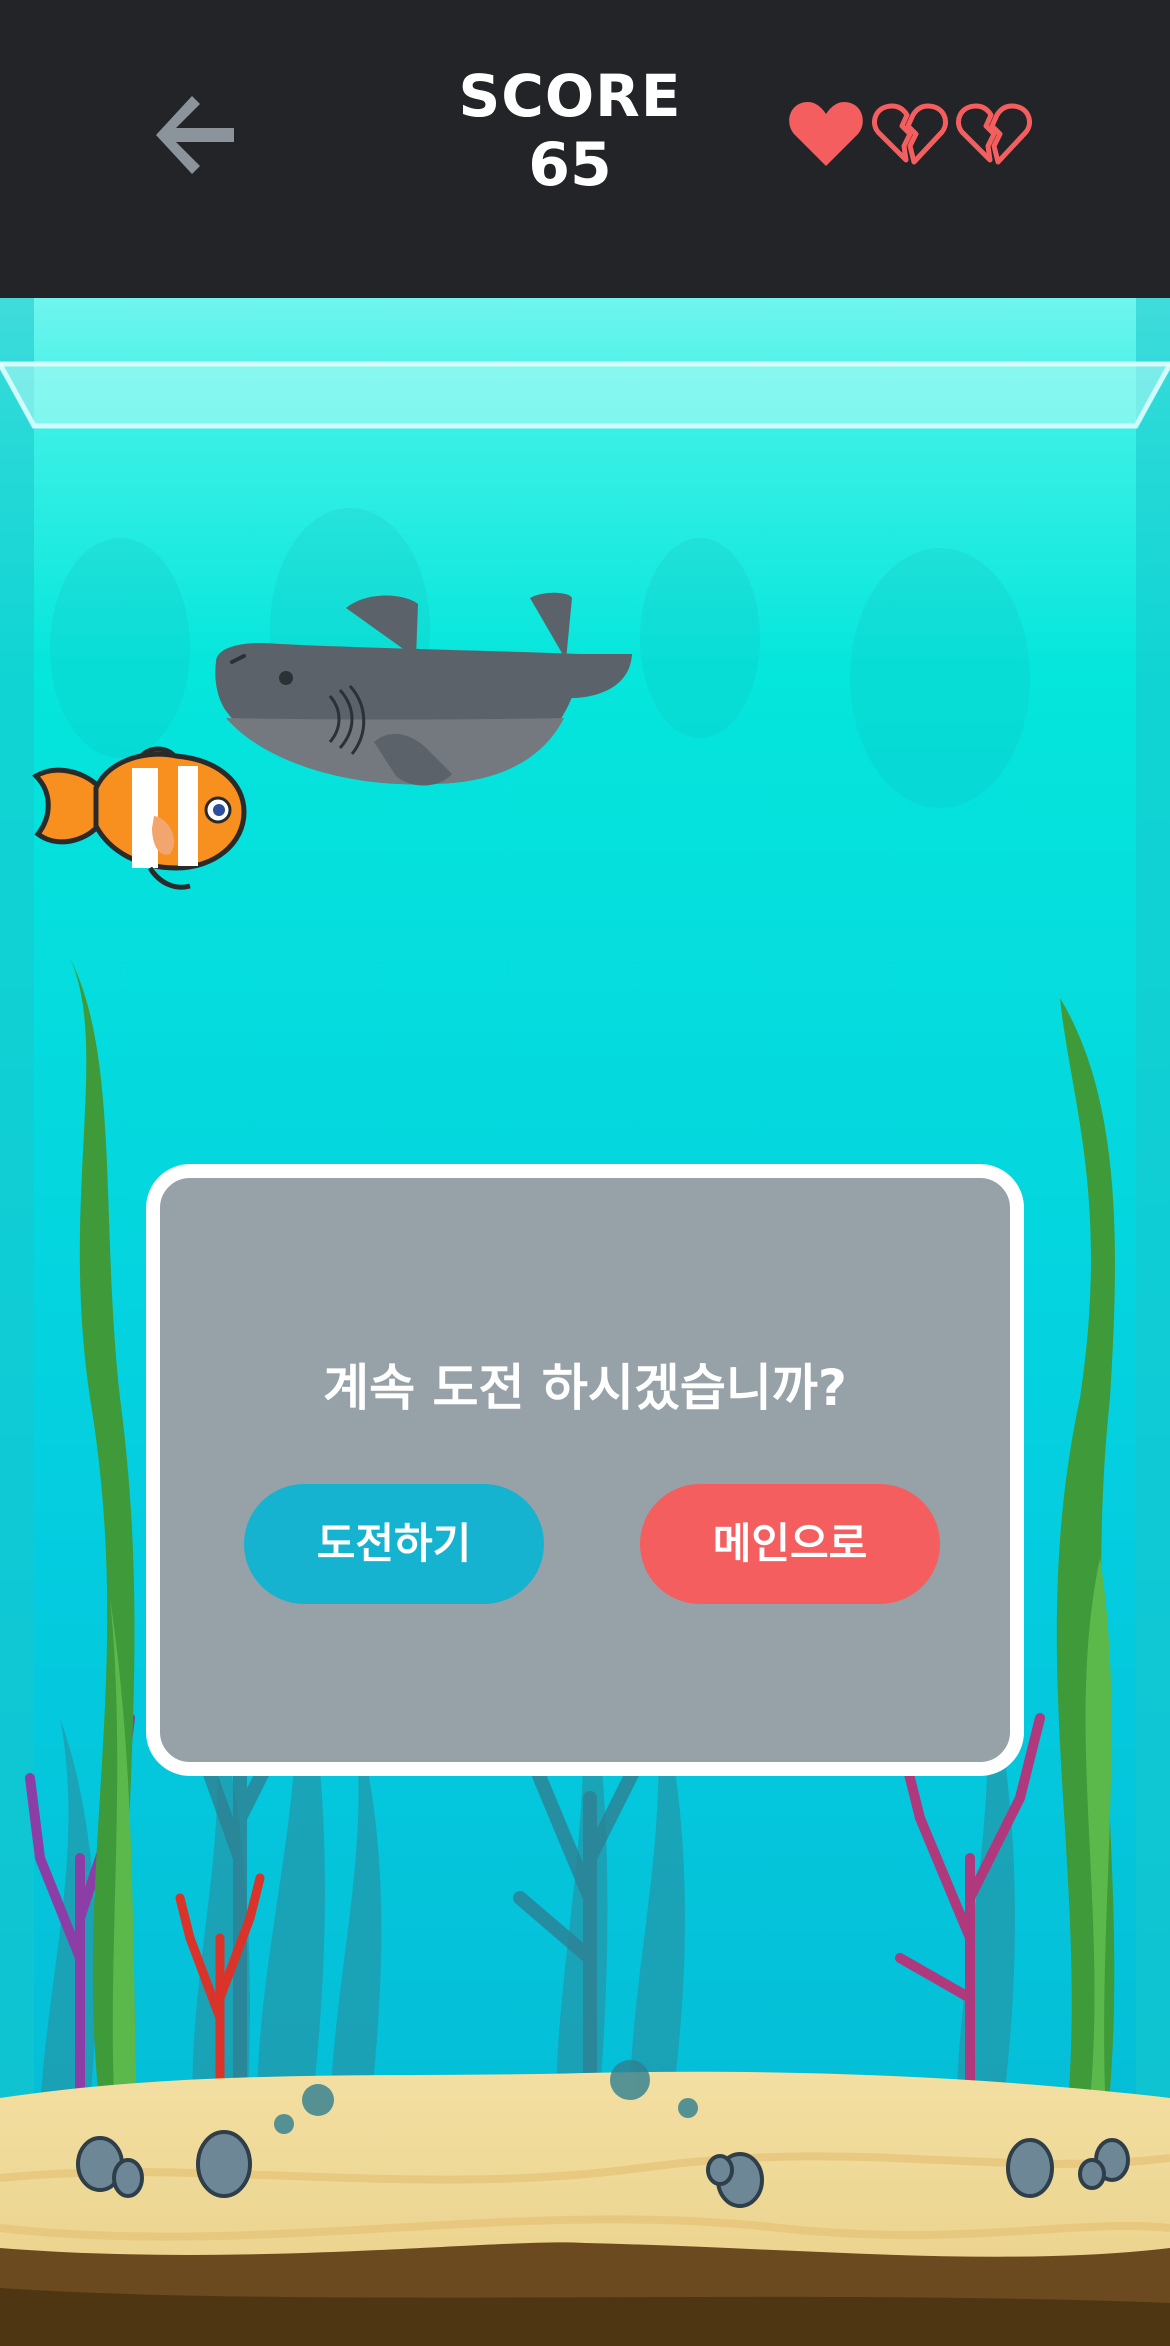 The width and height of the screenshot is (1170, 2346). Describe the element at coordinates (826, 134) in the screenshot. I see `heart-full-icon` at that location.